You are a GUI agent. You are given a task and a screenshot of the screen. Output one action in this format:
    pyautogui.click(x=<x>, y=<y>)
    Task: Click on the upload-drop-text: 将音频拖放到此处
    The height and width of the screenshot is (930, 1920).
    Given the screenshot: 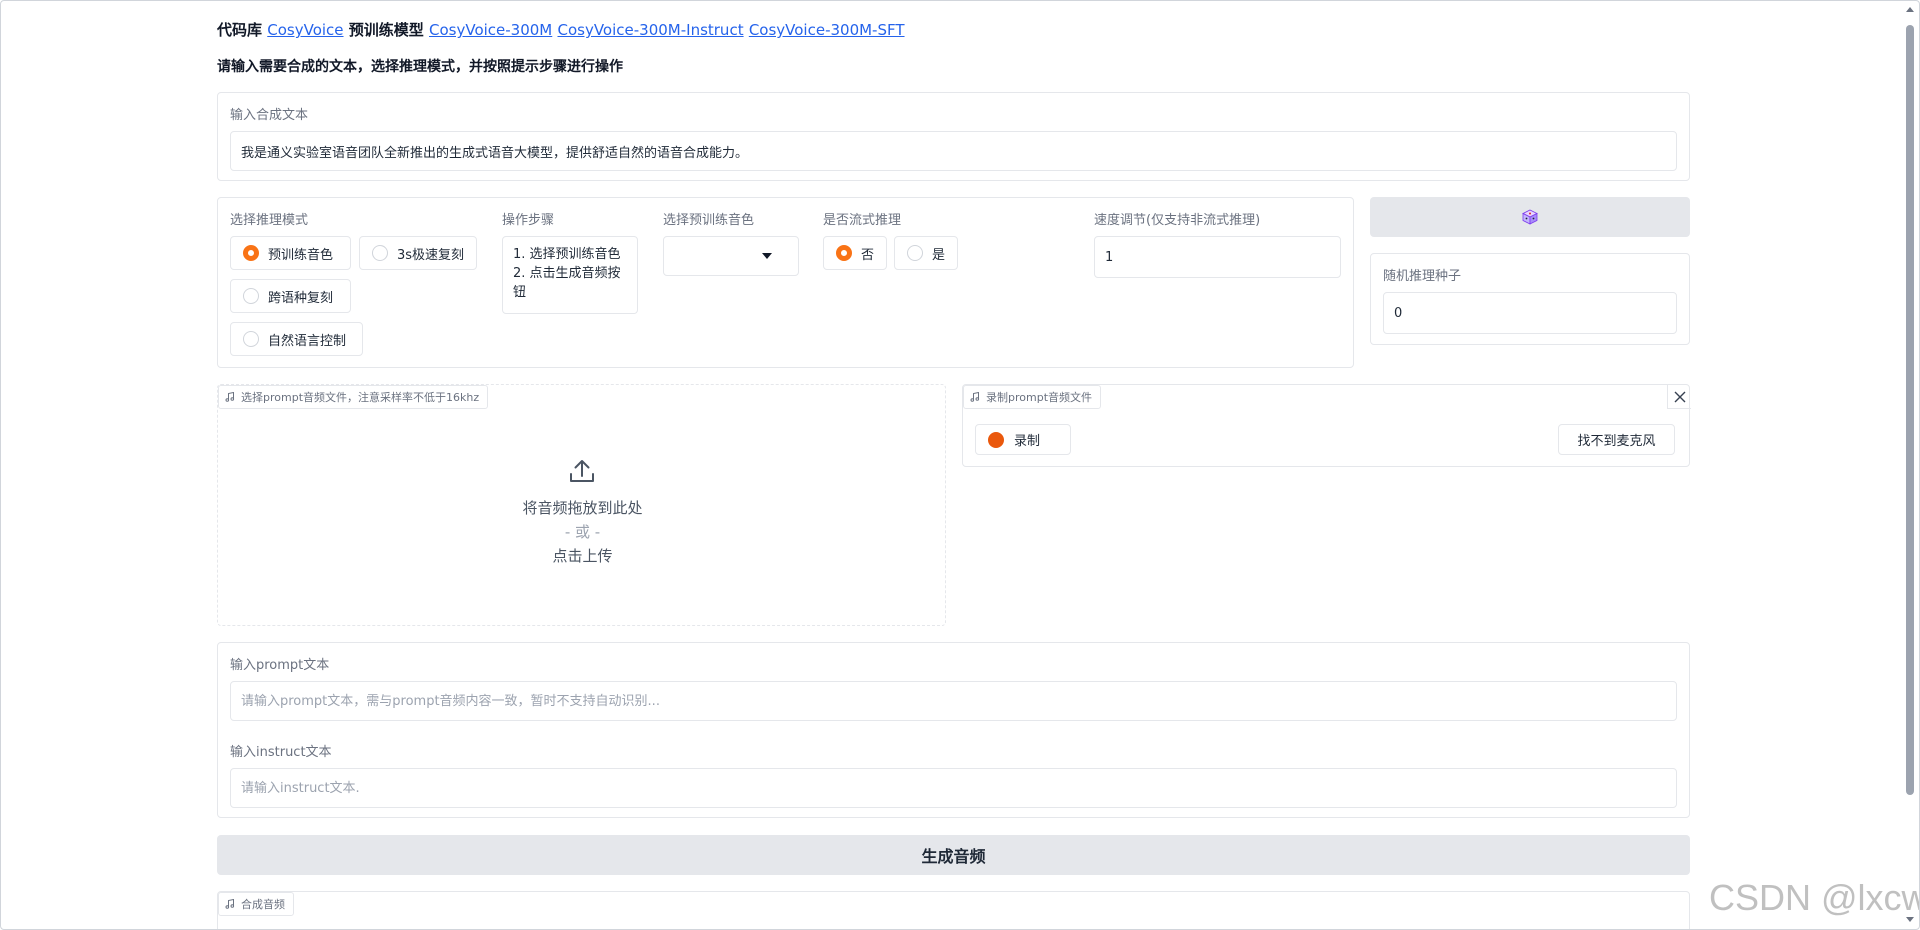 What is the action you would take?
    pyautogui.click(x=582, y=508)
    